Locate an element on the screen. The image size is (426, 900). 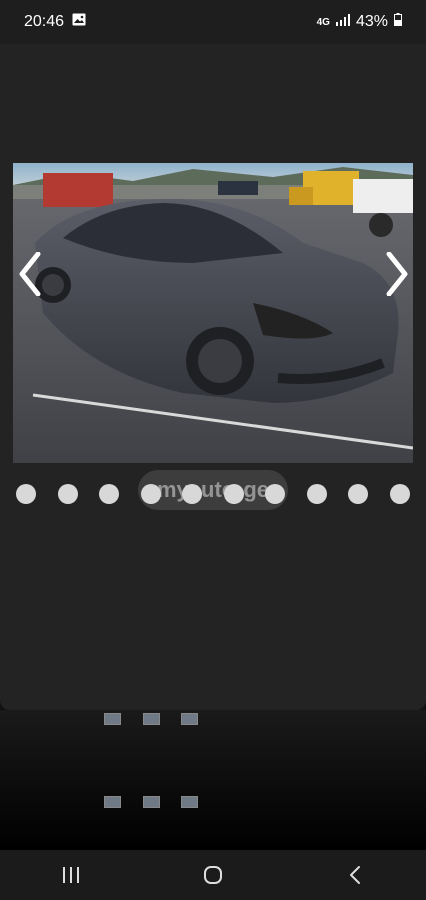
recents-icon is located at coordinates (71, 875).